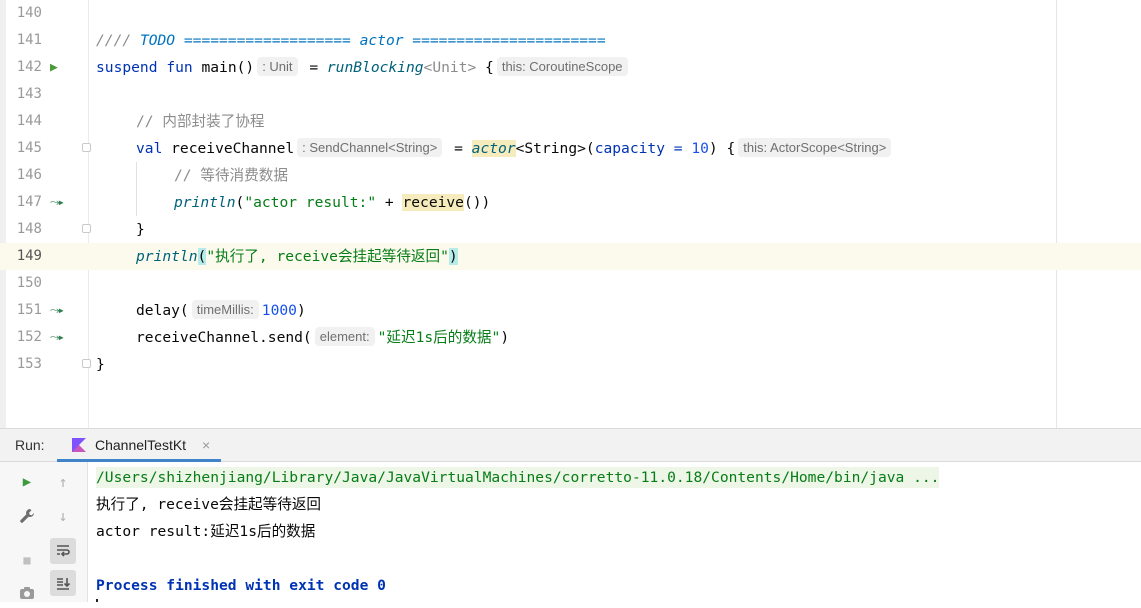 The width and height of the screenshot is (1141, 608). Describe the element at coordinates (815, 147) in the screenshot. I see `scope-hint: this: ActorScope<String>` at that location.